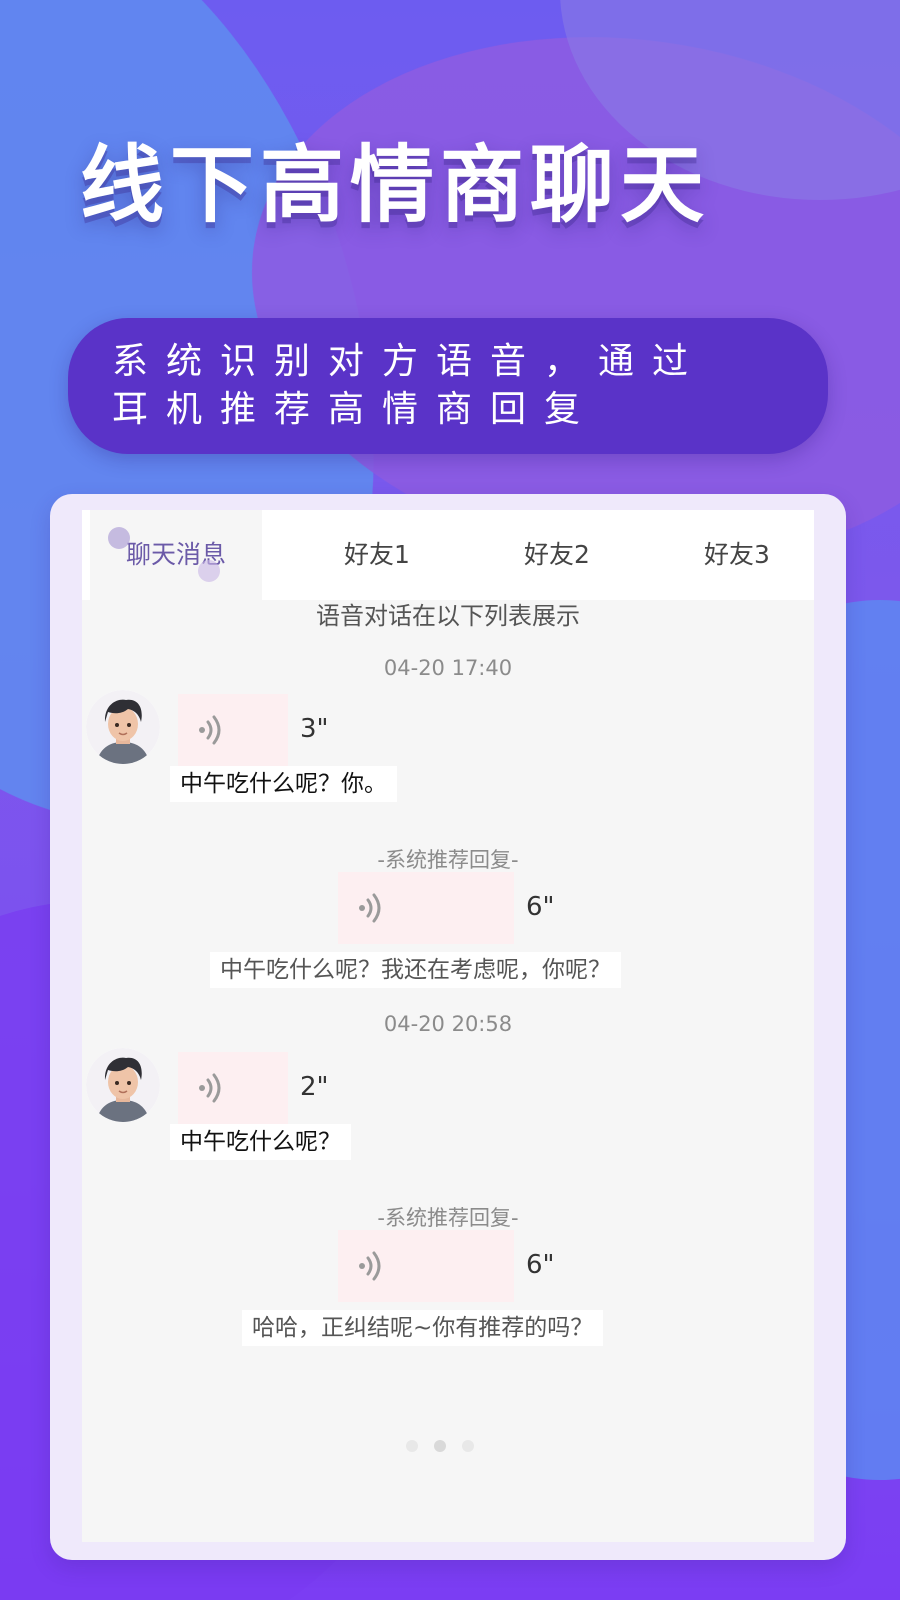 The height and width of the screenshot is (1600, 900). I want to click on feature-banner: 系统识别对方语音，通过 耳机推荐高情商回复, so click(448, 386).